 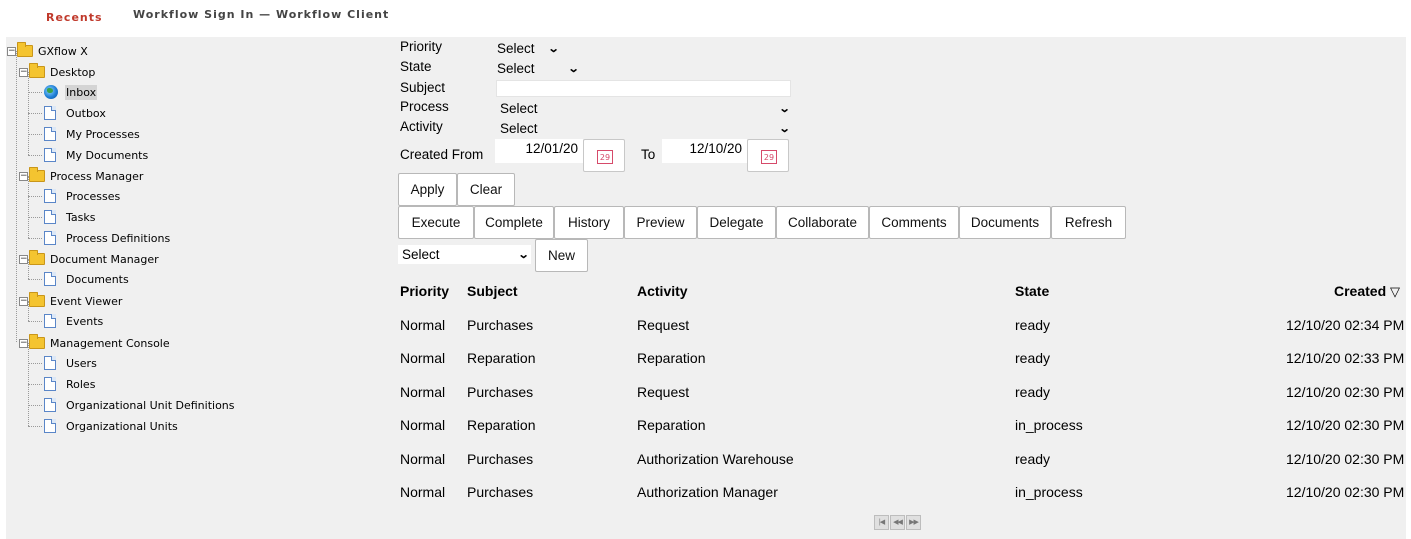 I want to click on tree-node-label: Roles, so click(x=81, y=384).